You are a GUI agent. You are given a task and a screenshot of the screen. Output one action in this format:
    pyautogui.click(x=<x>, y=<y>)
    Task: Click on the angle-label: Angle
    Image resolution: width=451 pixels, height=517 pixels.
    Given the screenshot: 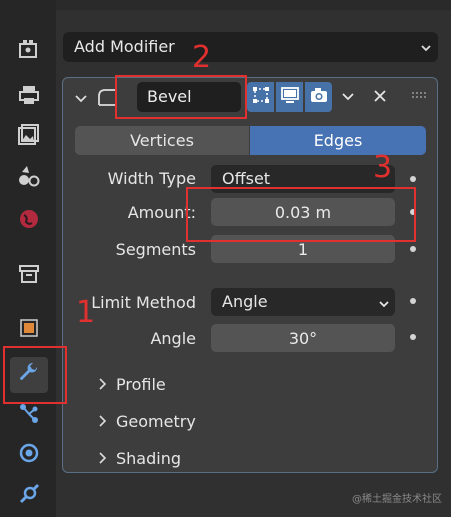 What is the action you would take?
    pyautogui.click(x=173, y=338)
    